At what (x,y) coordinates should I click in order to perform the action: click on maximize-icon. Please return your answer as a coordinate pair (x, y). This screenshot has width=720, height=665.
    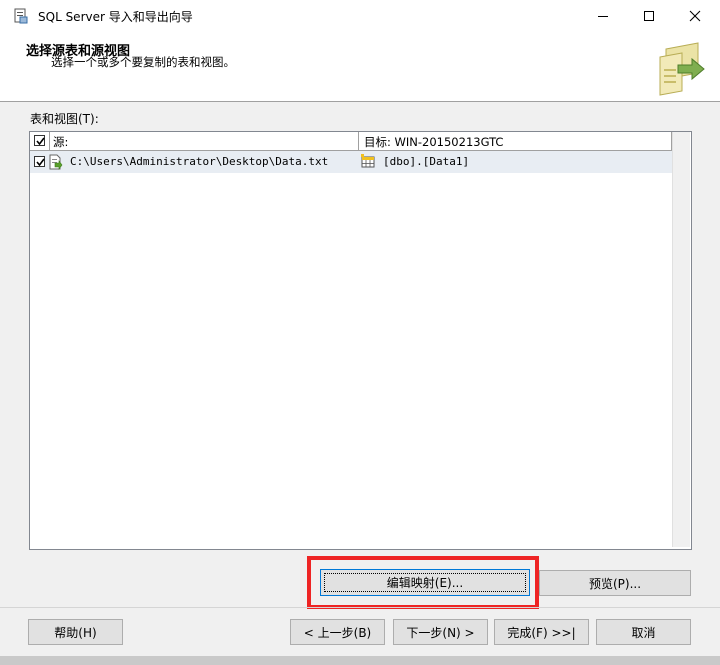
    Looking at the image, I should click on (649, 15).